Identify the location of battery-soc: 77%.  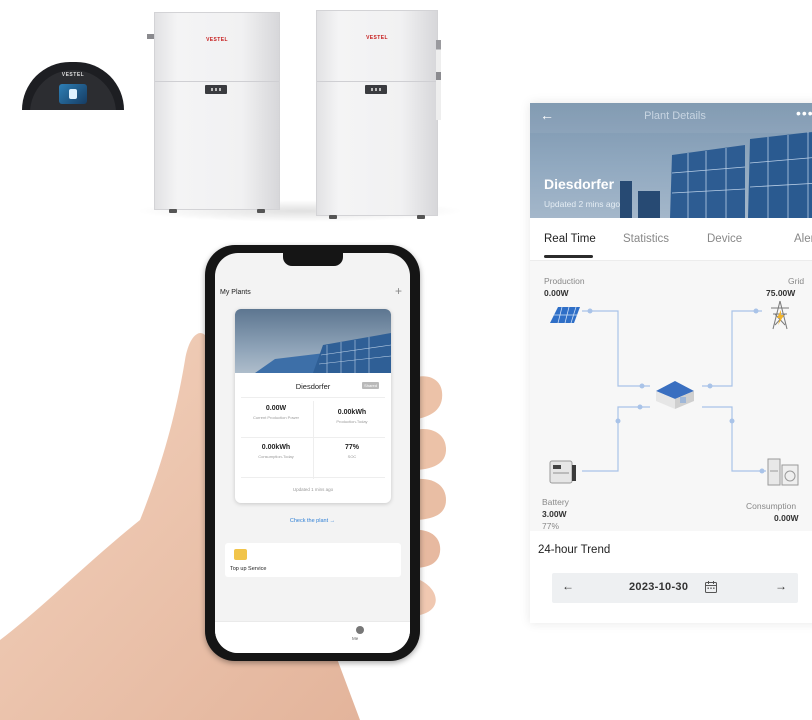
(551, 526).